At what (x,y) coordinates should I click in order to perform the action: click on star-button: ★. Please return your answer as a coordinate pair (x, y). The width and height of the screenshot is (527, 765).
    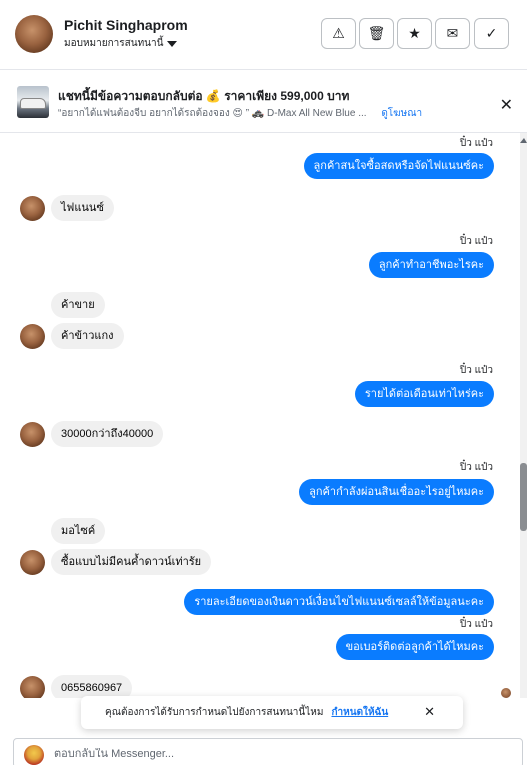
    Looking at the image, I should click on (414, 33).